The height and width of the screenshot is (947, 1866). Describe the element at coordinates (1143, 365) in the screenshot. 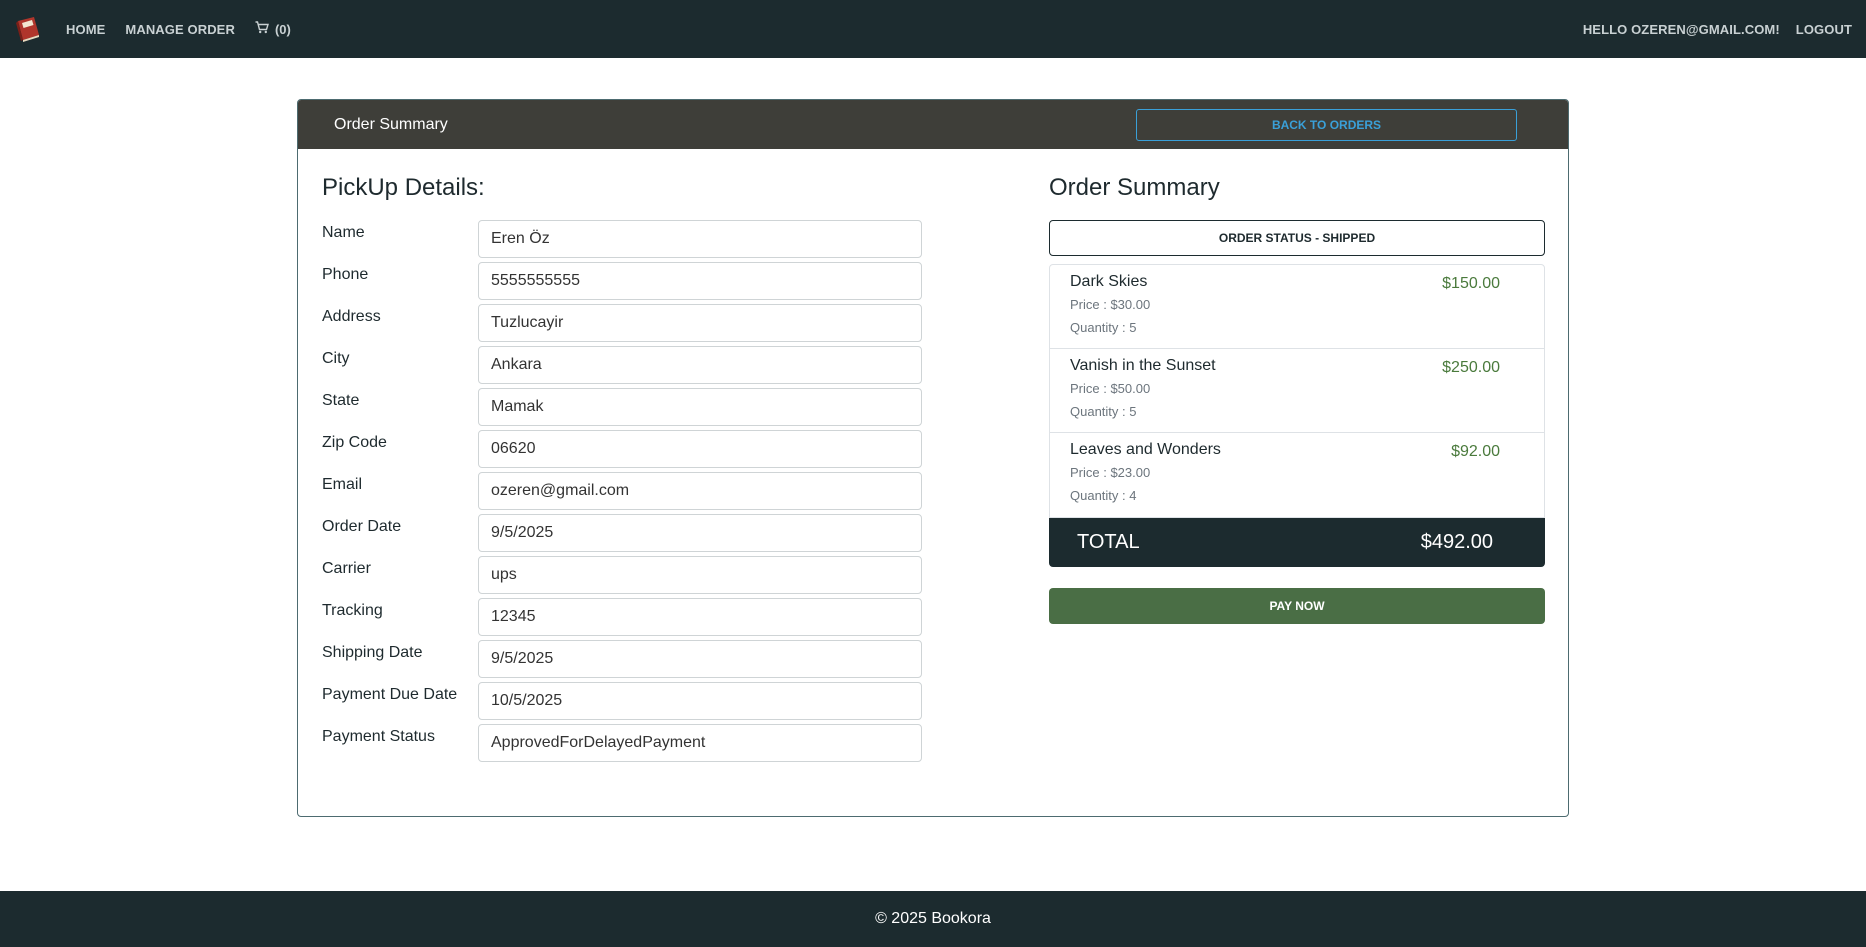

I see `item-name: Vanish in the Sunset` at that location.